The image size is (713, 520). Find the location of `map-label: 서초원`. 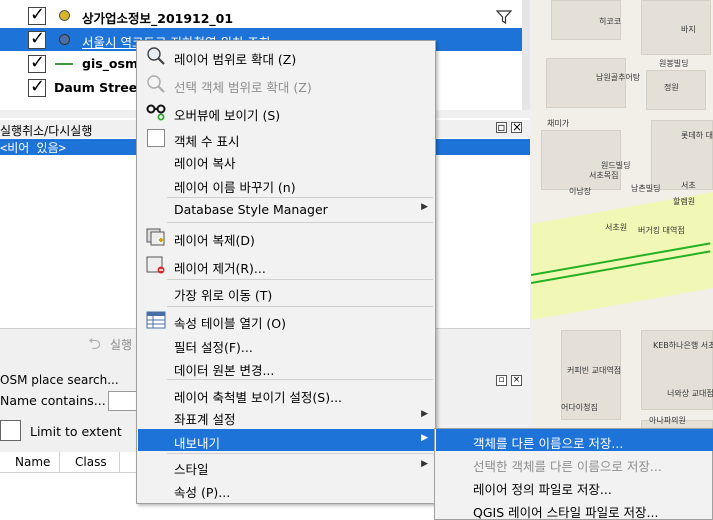

map-label: 서초원 is located at coordinates (616, 227).